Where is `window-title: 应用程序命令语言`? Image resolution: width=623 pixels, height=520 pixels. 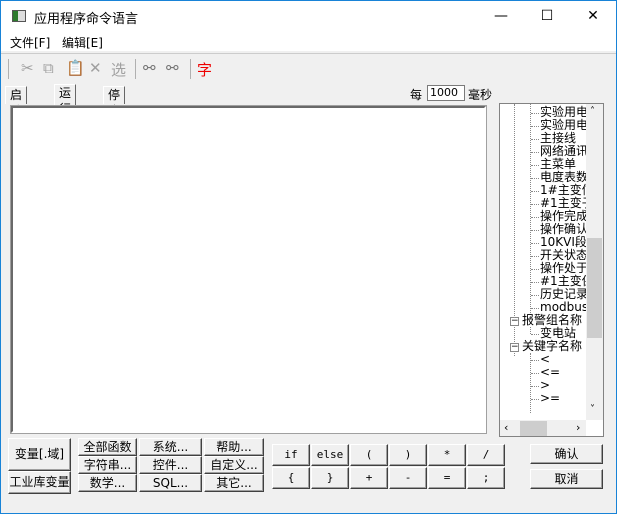 window-title: 应用程序命令语言 is located at coordinates (86, 19).